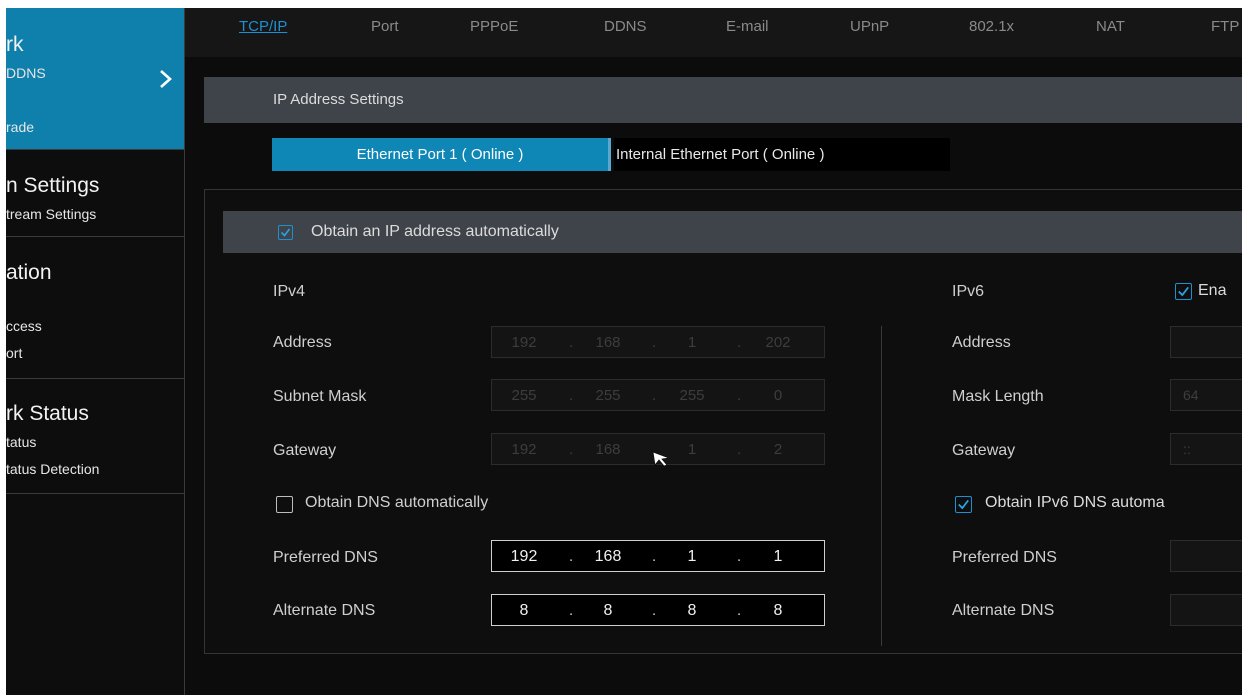 This screenshot has width=1248, height=695. Describe the element at coordinates (981, 342) in the screenshot. I see `ipv6-address-label: Address` at that location.